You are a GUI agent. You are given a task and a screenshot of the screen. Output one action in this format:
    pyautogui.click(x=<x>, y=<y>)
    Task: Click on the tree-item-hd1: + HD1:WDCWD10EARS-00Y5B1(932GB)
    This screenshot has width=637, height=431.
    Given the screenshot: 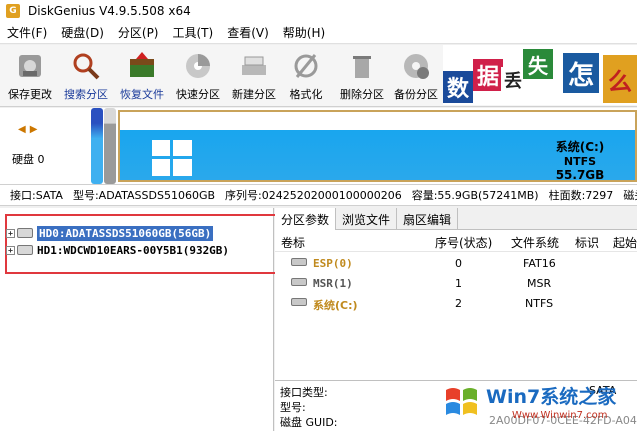 What is the action you would take?
    pyautogui.click(x=117, y=250)
    